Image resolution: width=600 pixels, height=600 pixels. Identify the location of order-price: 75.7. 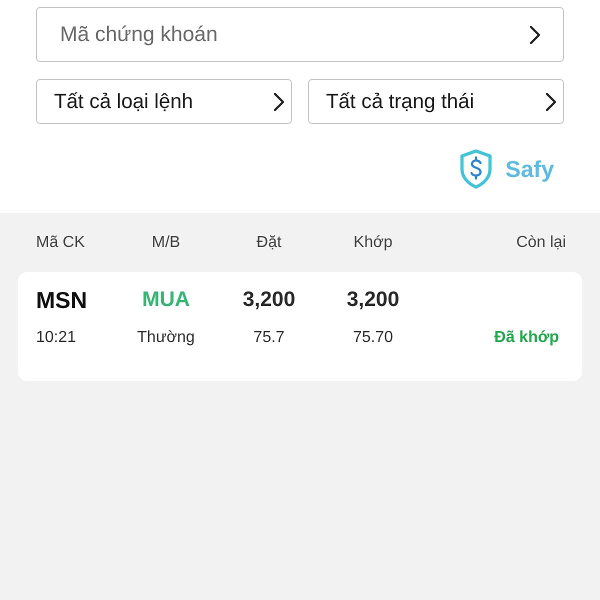
(269, 338).